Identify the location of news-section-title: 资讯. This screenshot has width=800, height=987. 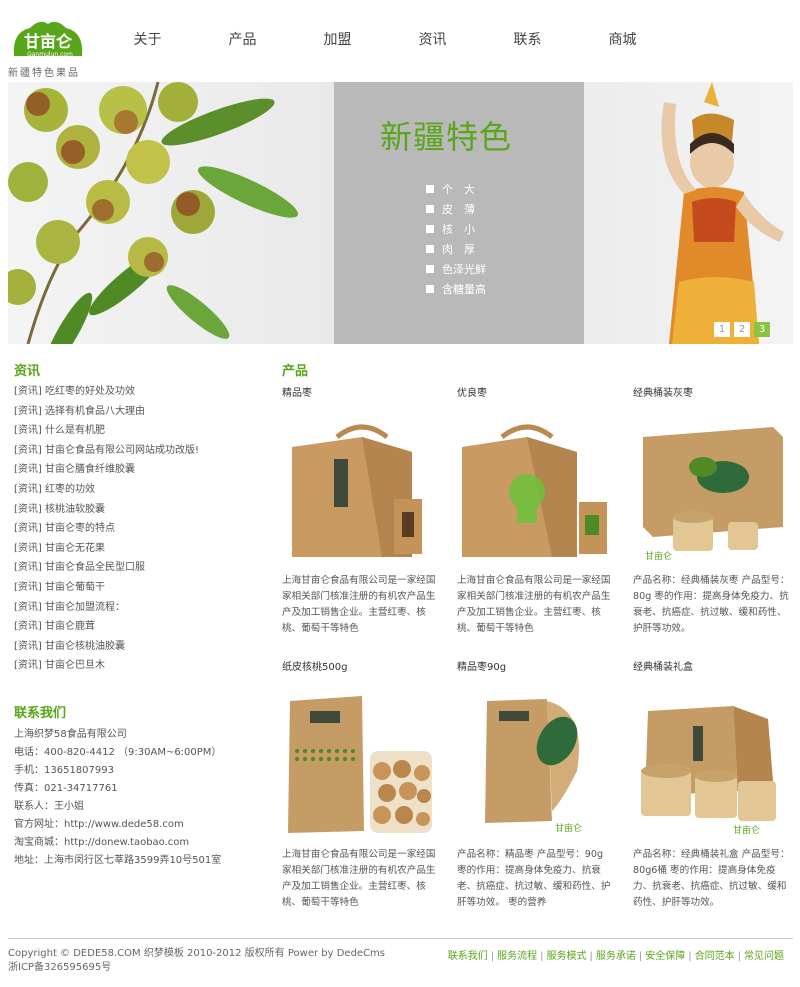
(27, 371).